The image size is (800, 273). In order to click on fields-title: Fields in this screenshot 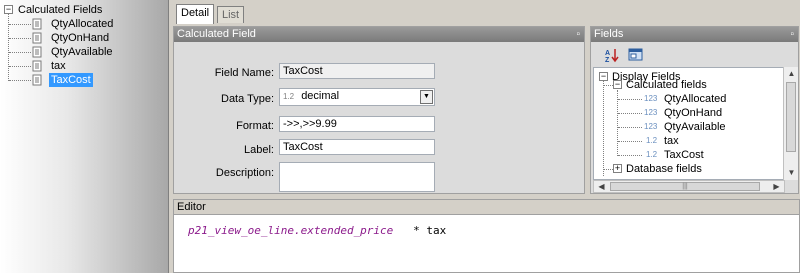, I will do `click(609, 34)`.